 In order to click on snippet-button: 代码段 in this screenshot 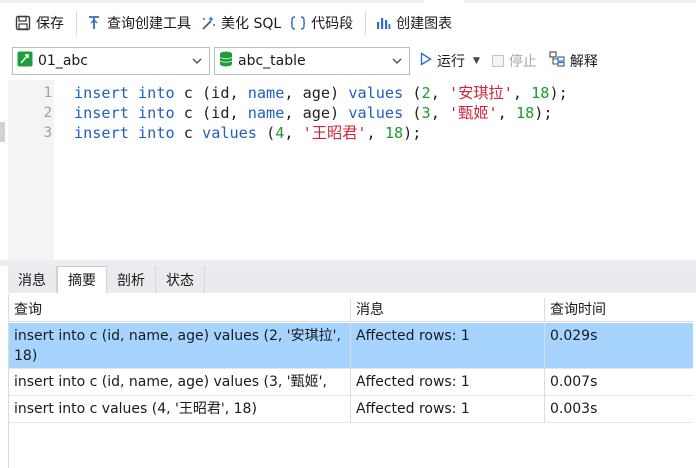, I will do `click(323, 23)`.